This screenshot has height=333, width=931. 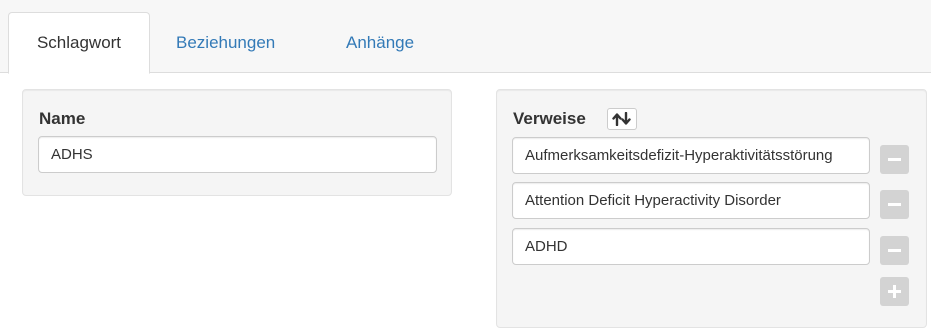 I want to click on sort-button, so click(x=622, y=119).